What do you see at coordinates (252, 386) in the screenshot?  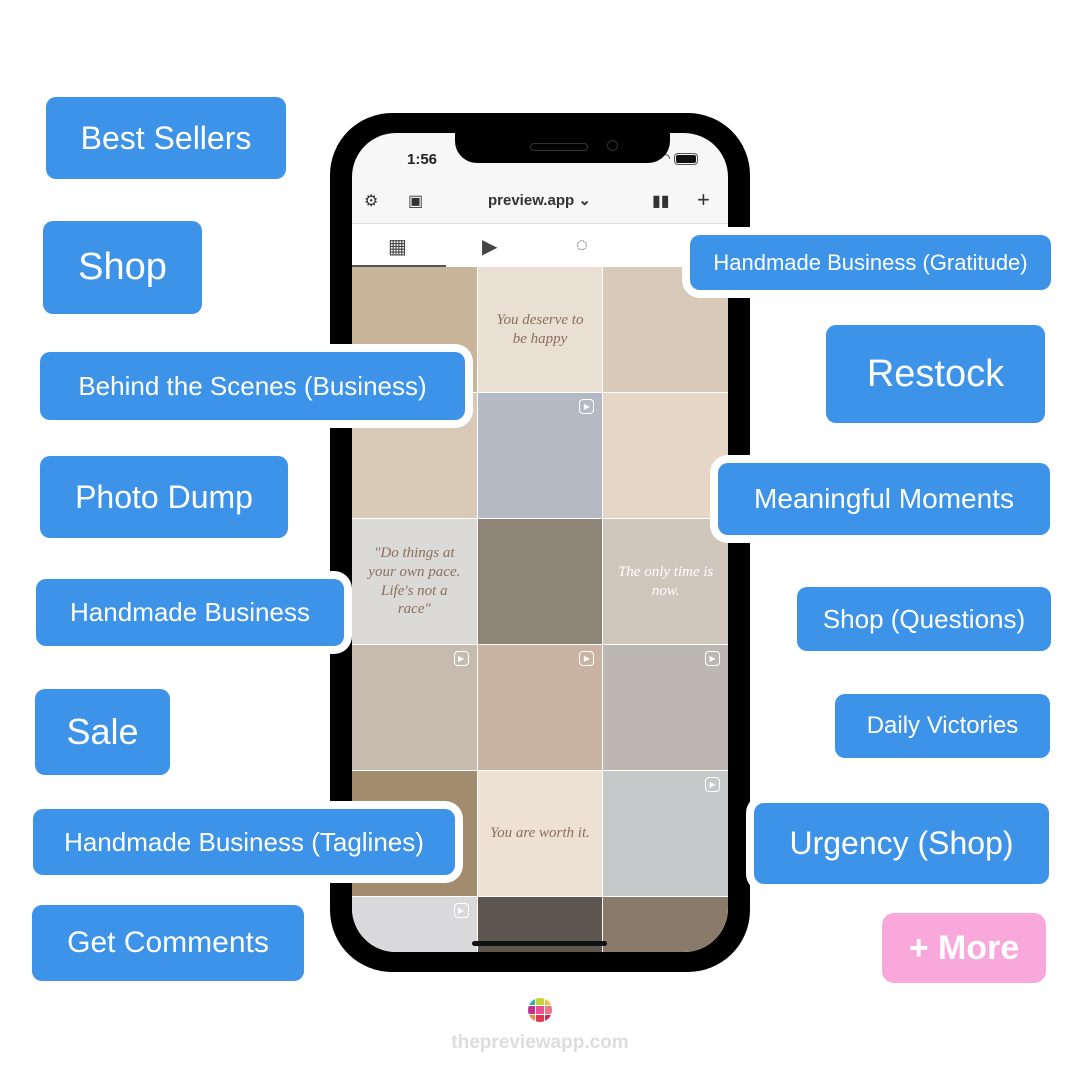 I see `label-behind-the-scenes: Behind the Scenes (Business)` at bounding box center [252, 386].